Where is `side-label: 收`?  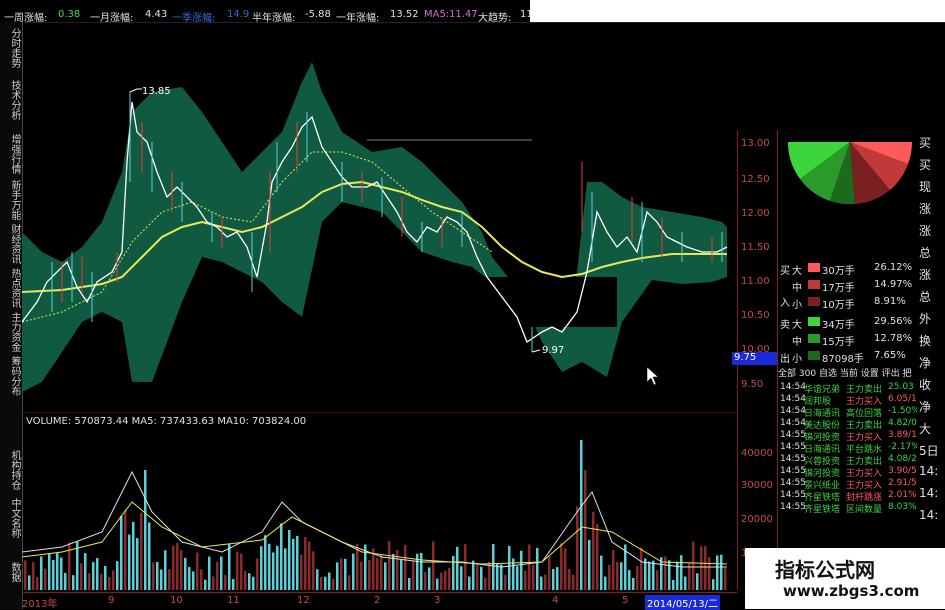 side-label: 收 is located at coordinates (925, 385).